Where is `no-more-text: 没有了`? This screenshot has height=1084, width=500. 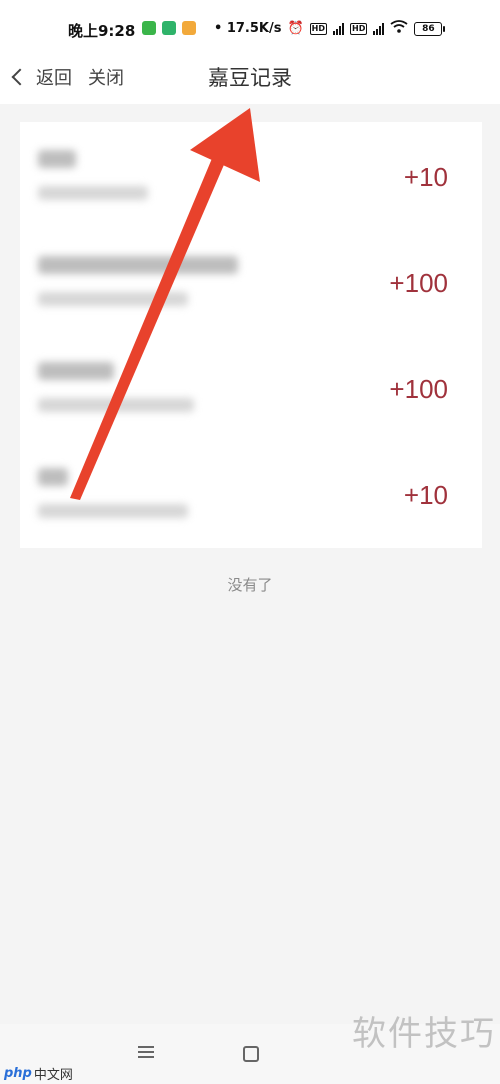
no-more-text: 没有了 is located at coordinates (250, 585).